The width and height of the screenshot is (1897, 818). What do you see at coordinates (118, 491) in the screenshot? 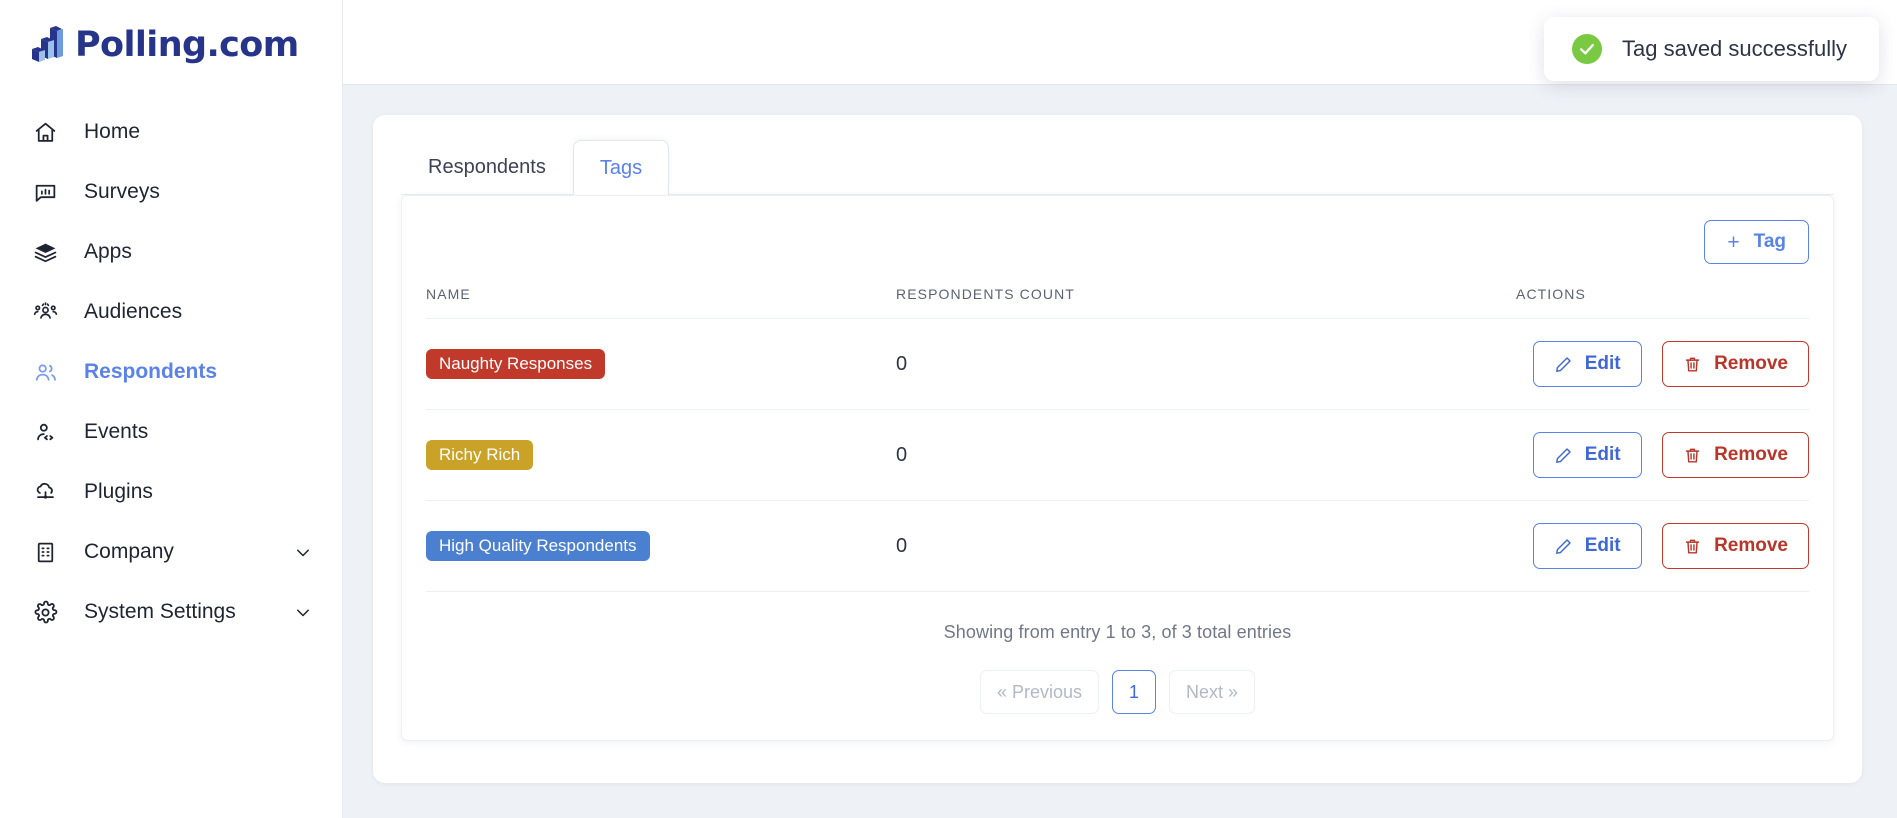
I see `sidebar-item-label: Plugins` at bounding box center [118, 491].